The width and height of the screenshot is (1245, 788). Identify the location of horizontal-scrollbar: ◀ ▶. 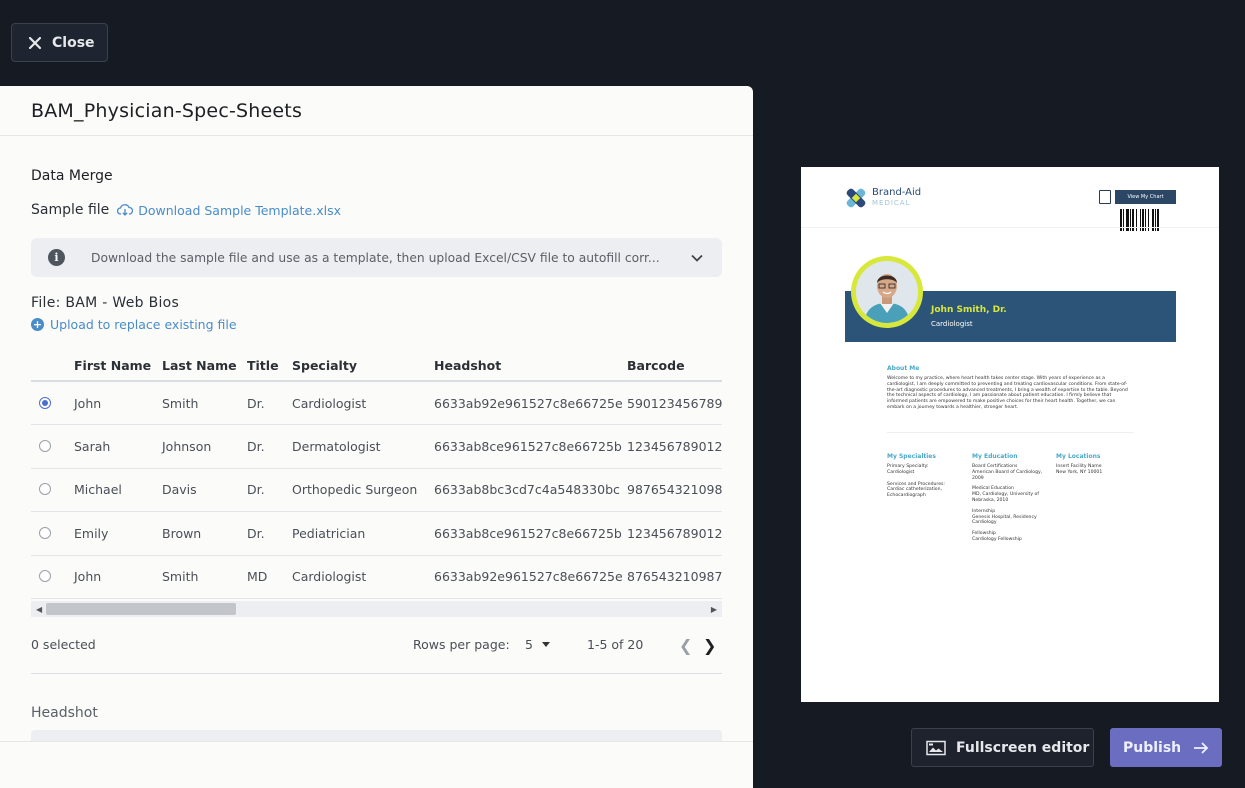
(376, 609).